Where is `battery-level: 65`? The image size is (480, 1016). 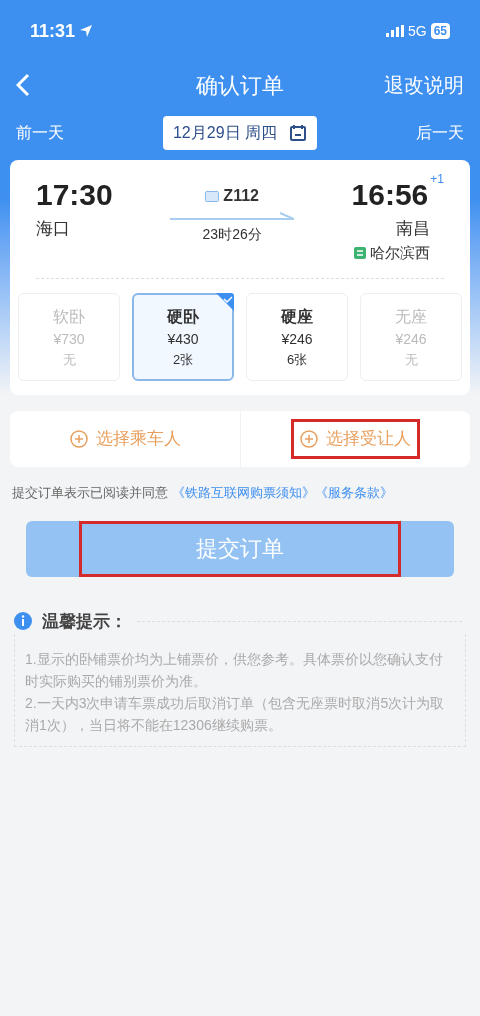 battery-level: 65 is located at coordinates (440, 31).